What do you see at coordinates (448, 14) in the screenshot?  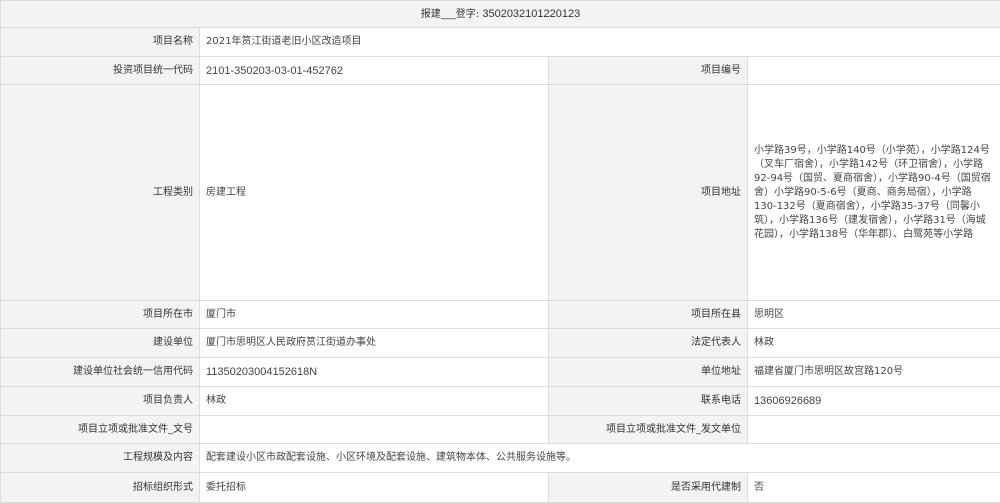 I see `registration-blank: ___` at bounding box center [448, 14].